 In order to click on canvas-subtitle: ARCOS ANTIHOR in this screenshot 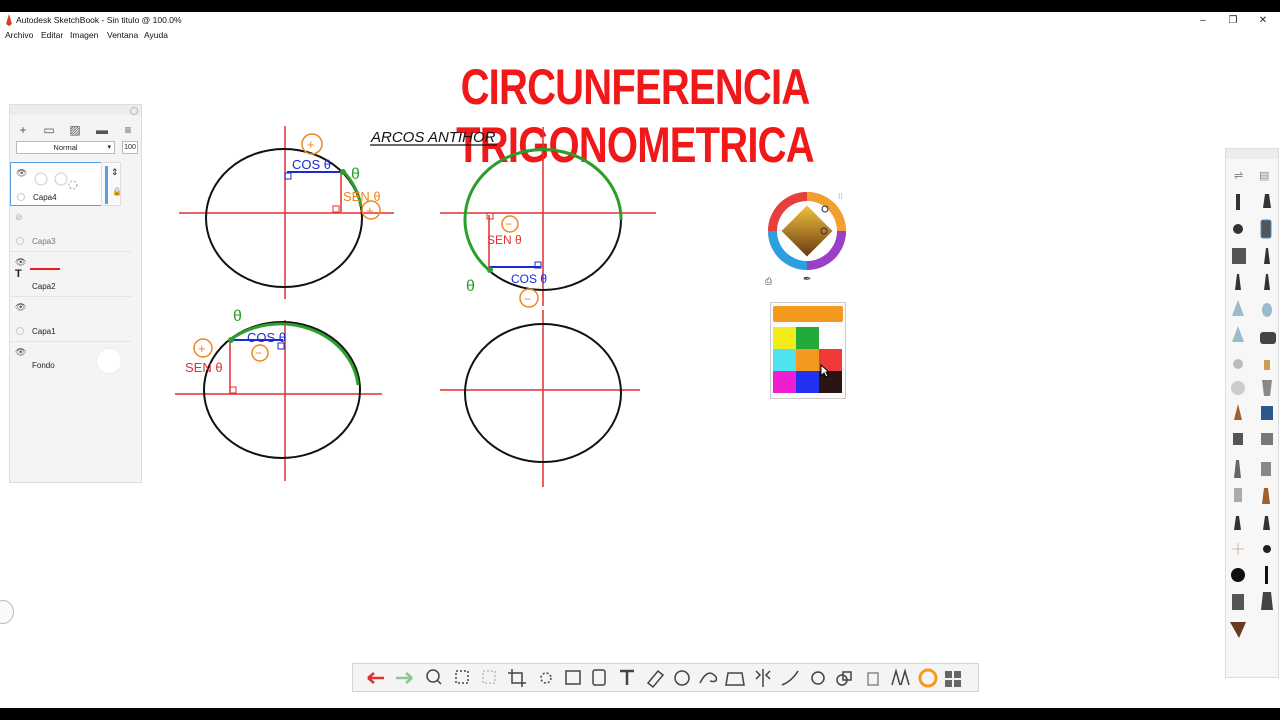, I will do `click(433, 137)`.